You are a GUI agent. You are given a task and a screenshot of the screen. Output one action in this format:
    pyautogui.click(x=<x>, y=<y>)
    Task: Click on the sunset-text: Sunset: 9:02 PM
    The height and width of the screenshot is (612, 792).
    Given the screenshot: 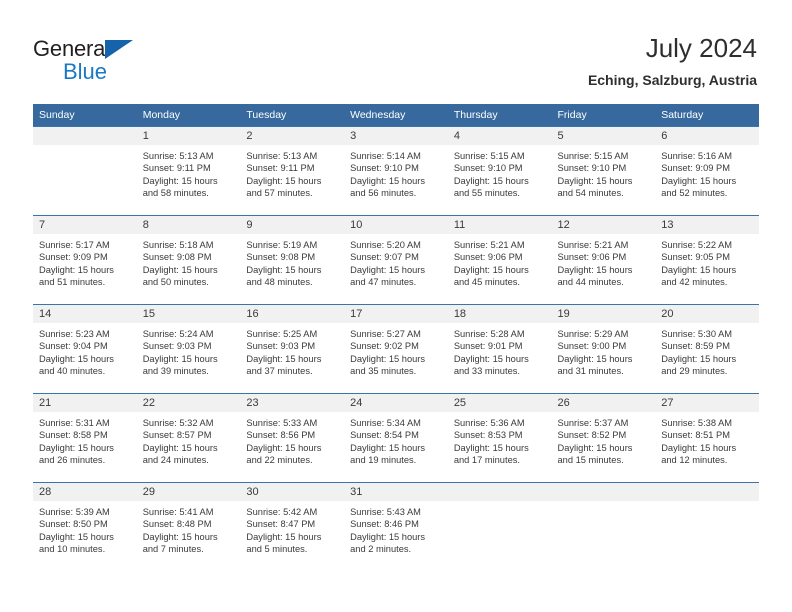 What is the action you would take?
    pyautogui.click(x=384, y=346)
    